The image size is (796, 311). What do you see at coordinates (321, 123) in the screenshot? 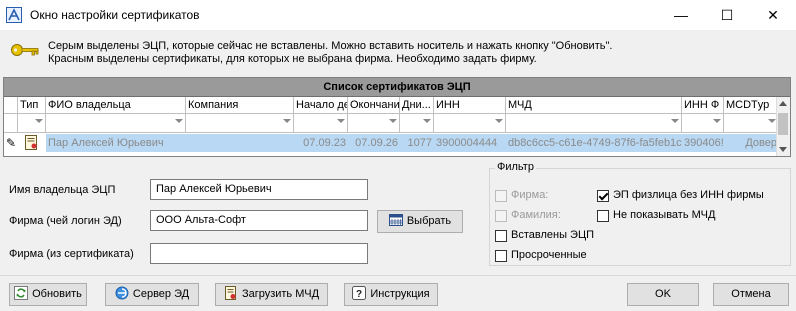
I see `filter-cell-start` at bounding box center [321, 123].